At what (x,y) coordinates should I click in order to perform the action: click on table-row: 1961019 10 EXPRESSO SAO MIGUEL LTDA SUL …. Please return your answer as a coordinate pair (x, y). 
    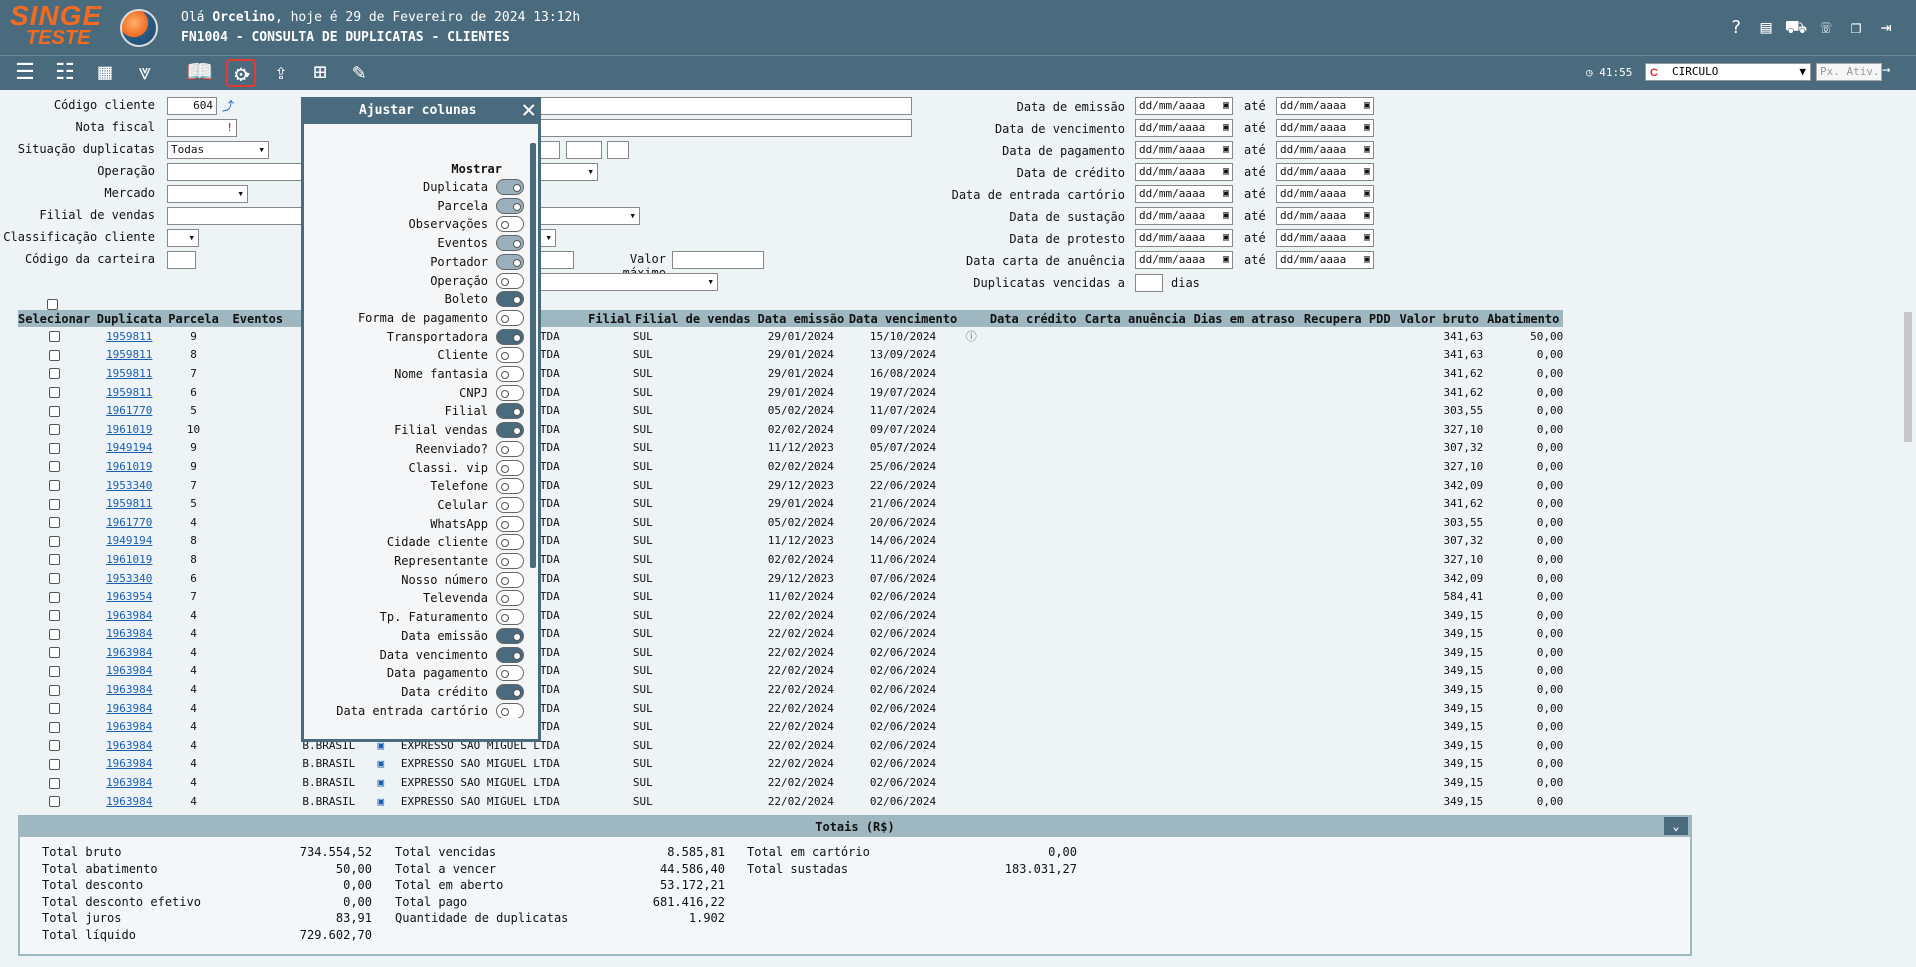
    Looking at the image, I should click on (790, 429).